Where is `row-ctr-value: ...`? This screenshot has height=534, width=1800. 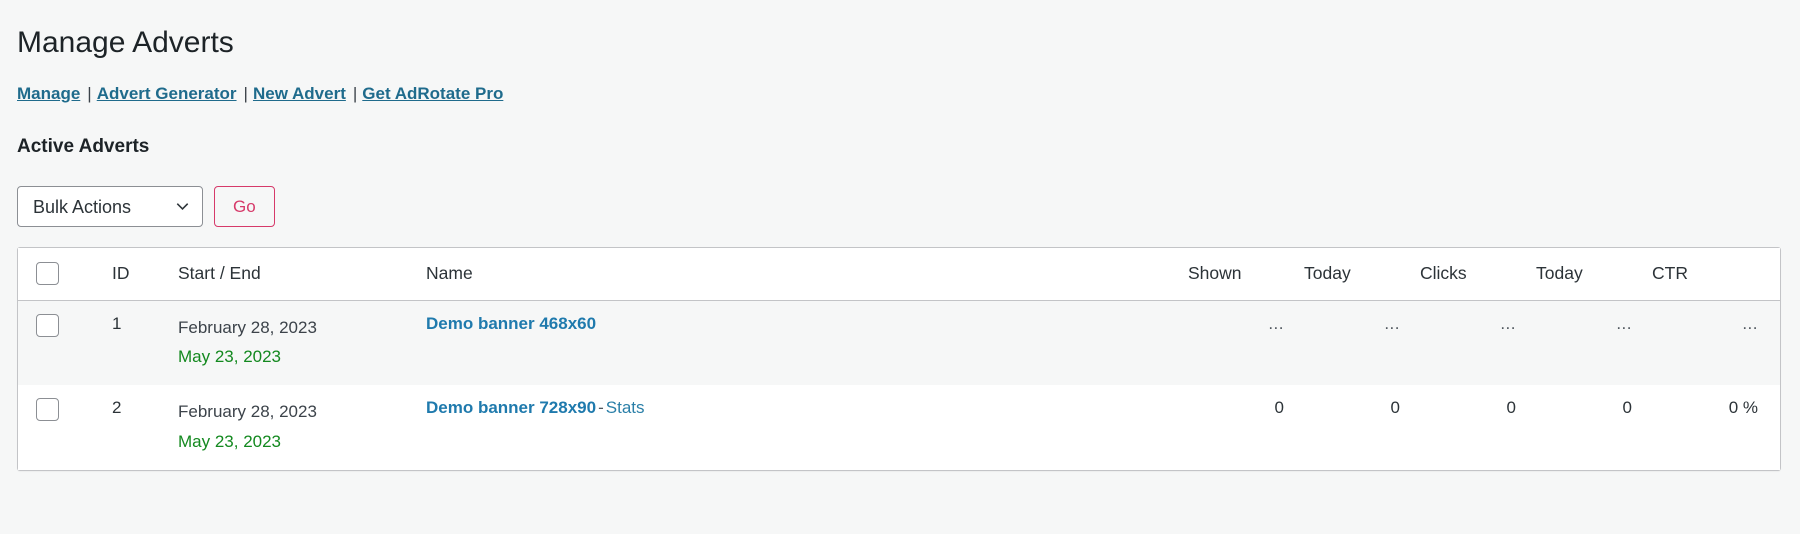
row-ctr-value: ... is located at coordinates (1750, 324).